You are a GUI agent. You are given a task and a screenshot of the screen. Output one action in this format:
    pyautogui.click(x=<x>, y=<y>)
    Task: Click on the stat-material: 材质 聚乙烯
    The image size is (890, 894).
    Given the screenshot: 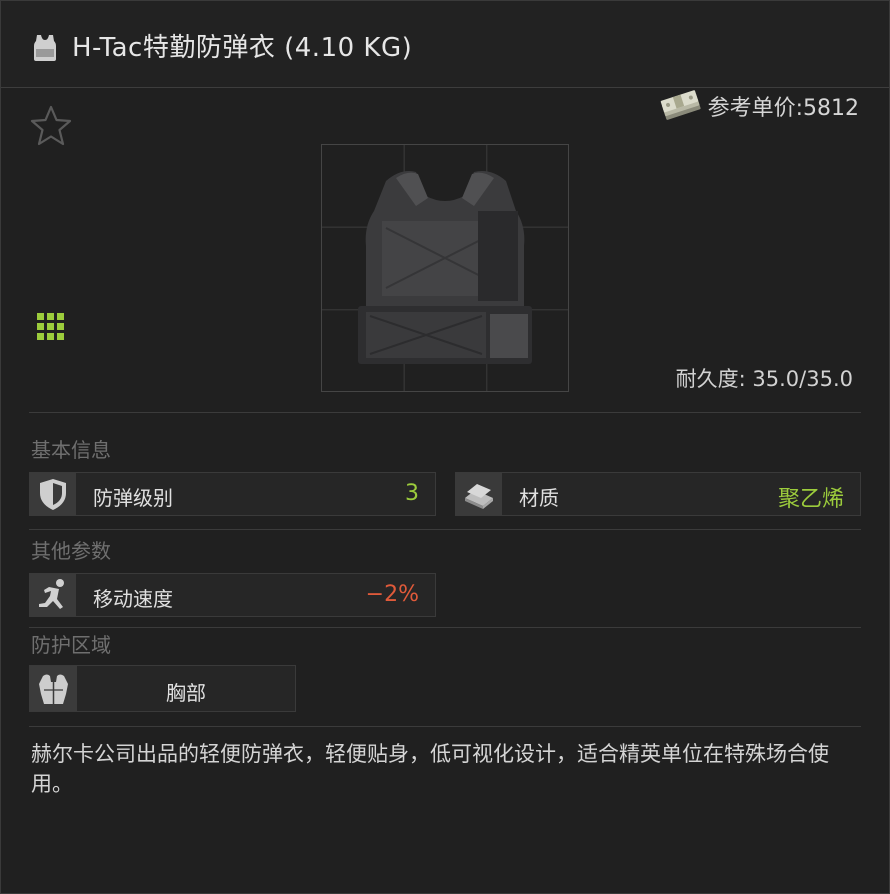 What is the action you would take?
    pyautogui.click(x=658, y=494)
    